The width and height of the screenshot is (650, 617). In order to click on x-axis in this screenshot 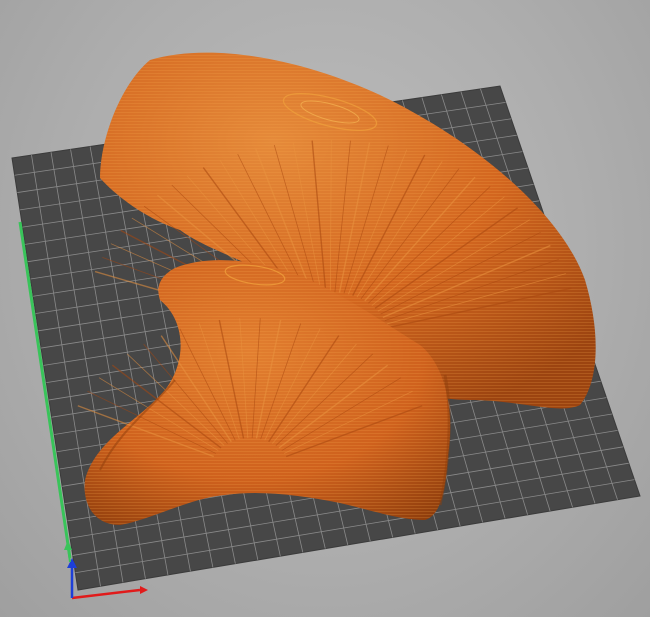, I will do `click(106, 594)`.